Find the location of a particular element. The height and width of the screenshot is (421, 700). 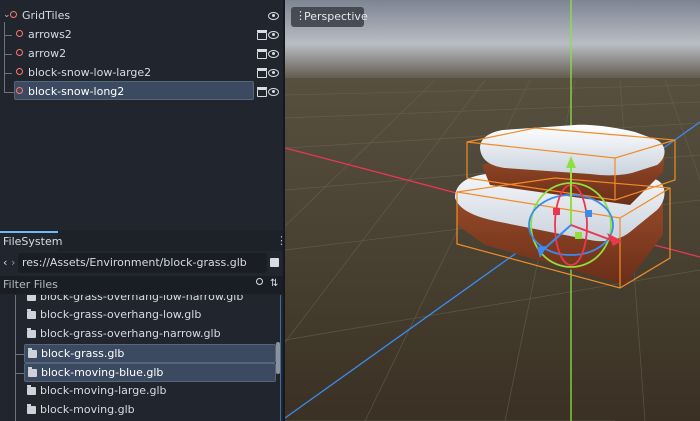

filter-placeholder: Filter Files is located at coordinates (30, 284).